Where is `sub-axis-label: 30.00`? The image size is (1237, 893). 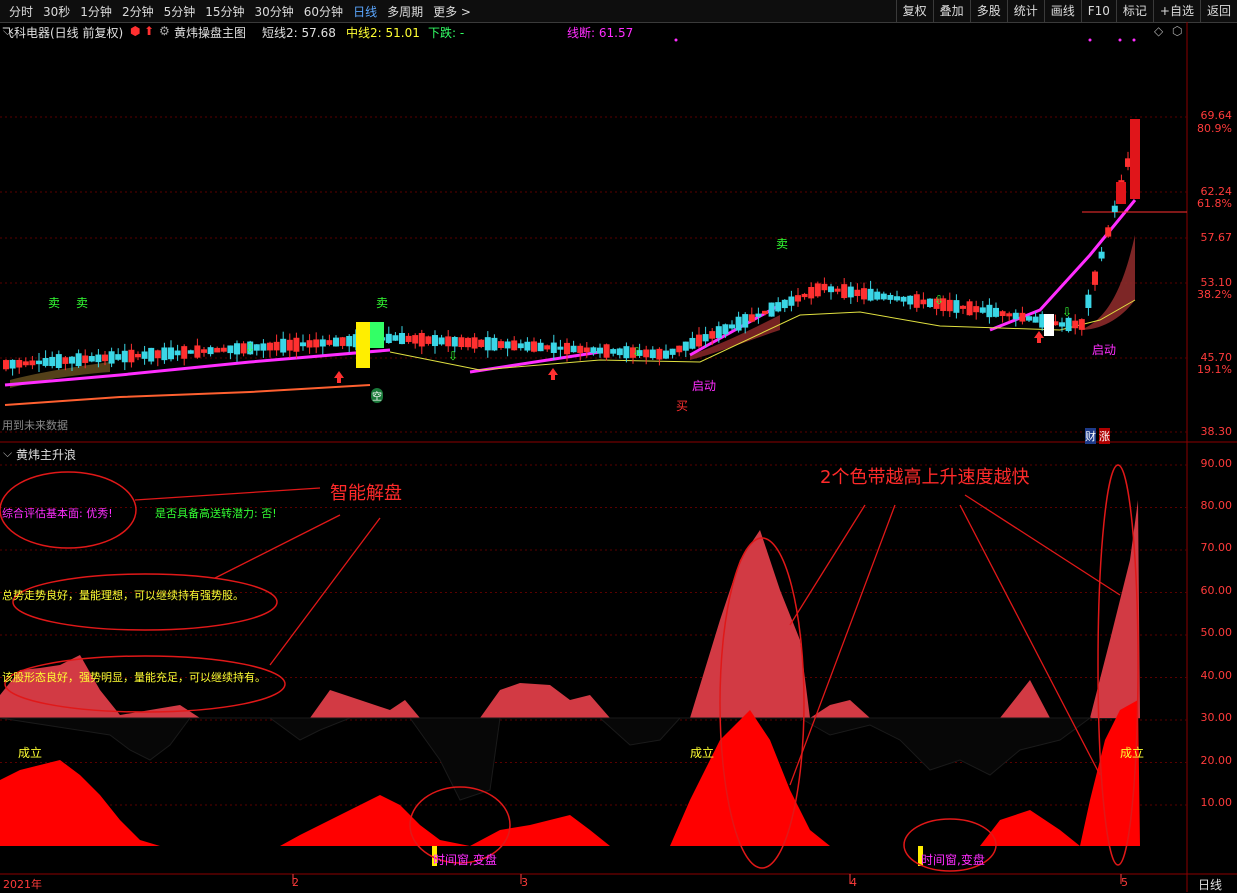 sub-axis-label: 30.00 is located at coordinates (1216, 717).